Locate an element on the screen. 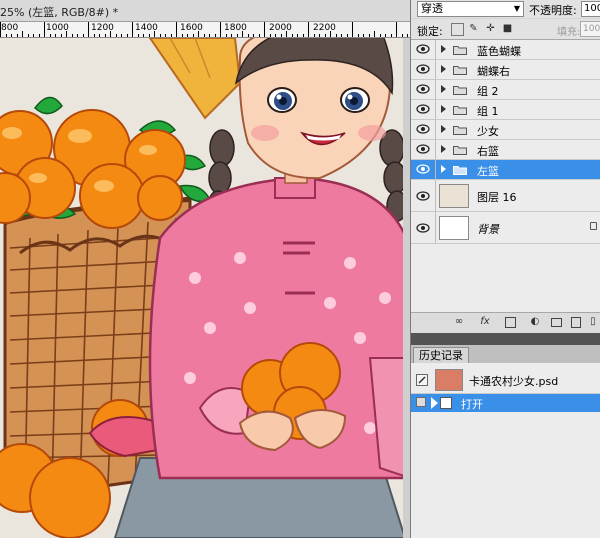 The image size is (600, 538). layer-row: 蝴蝶右 is located at coordinates (505, 70).